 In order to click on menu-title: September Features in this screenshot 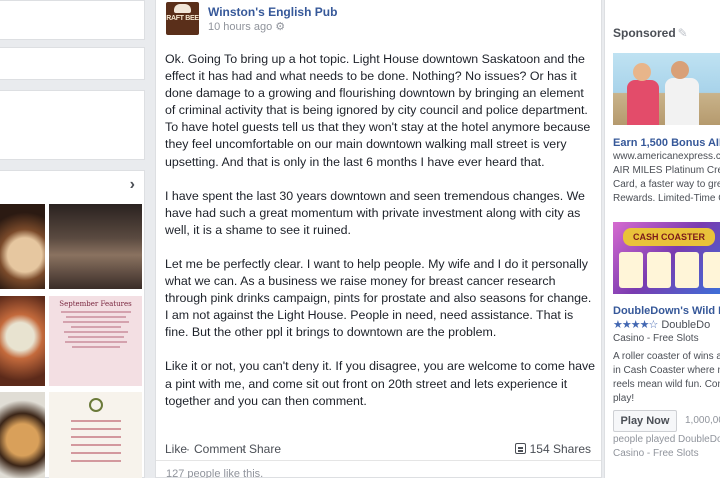, I will do `click(95, 304)`.